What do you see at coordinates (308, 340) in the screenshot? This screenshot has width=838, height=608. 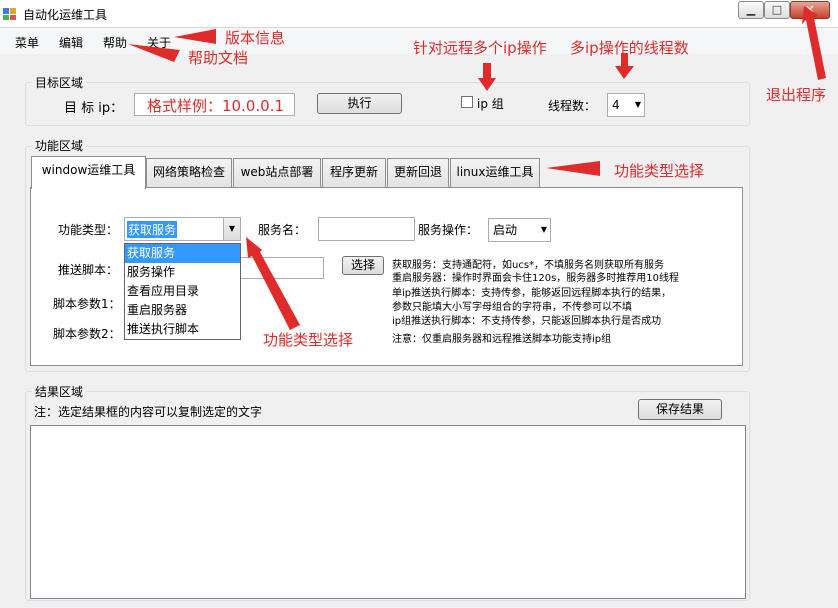 I see `annotation-function-type-combo: 功能类型选择` at bounding box center [308, 340].